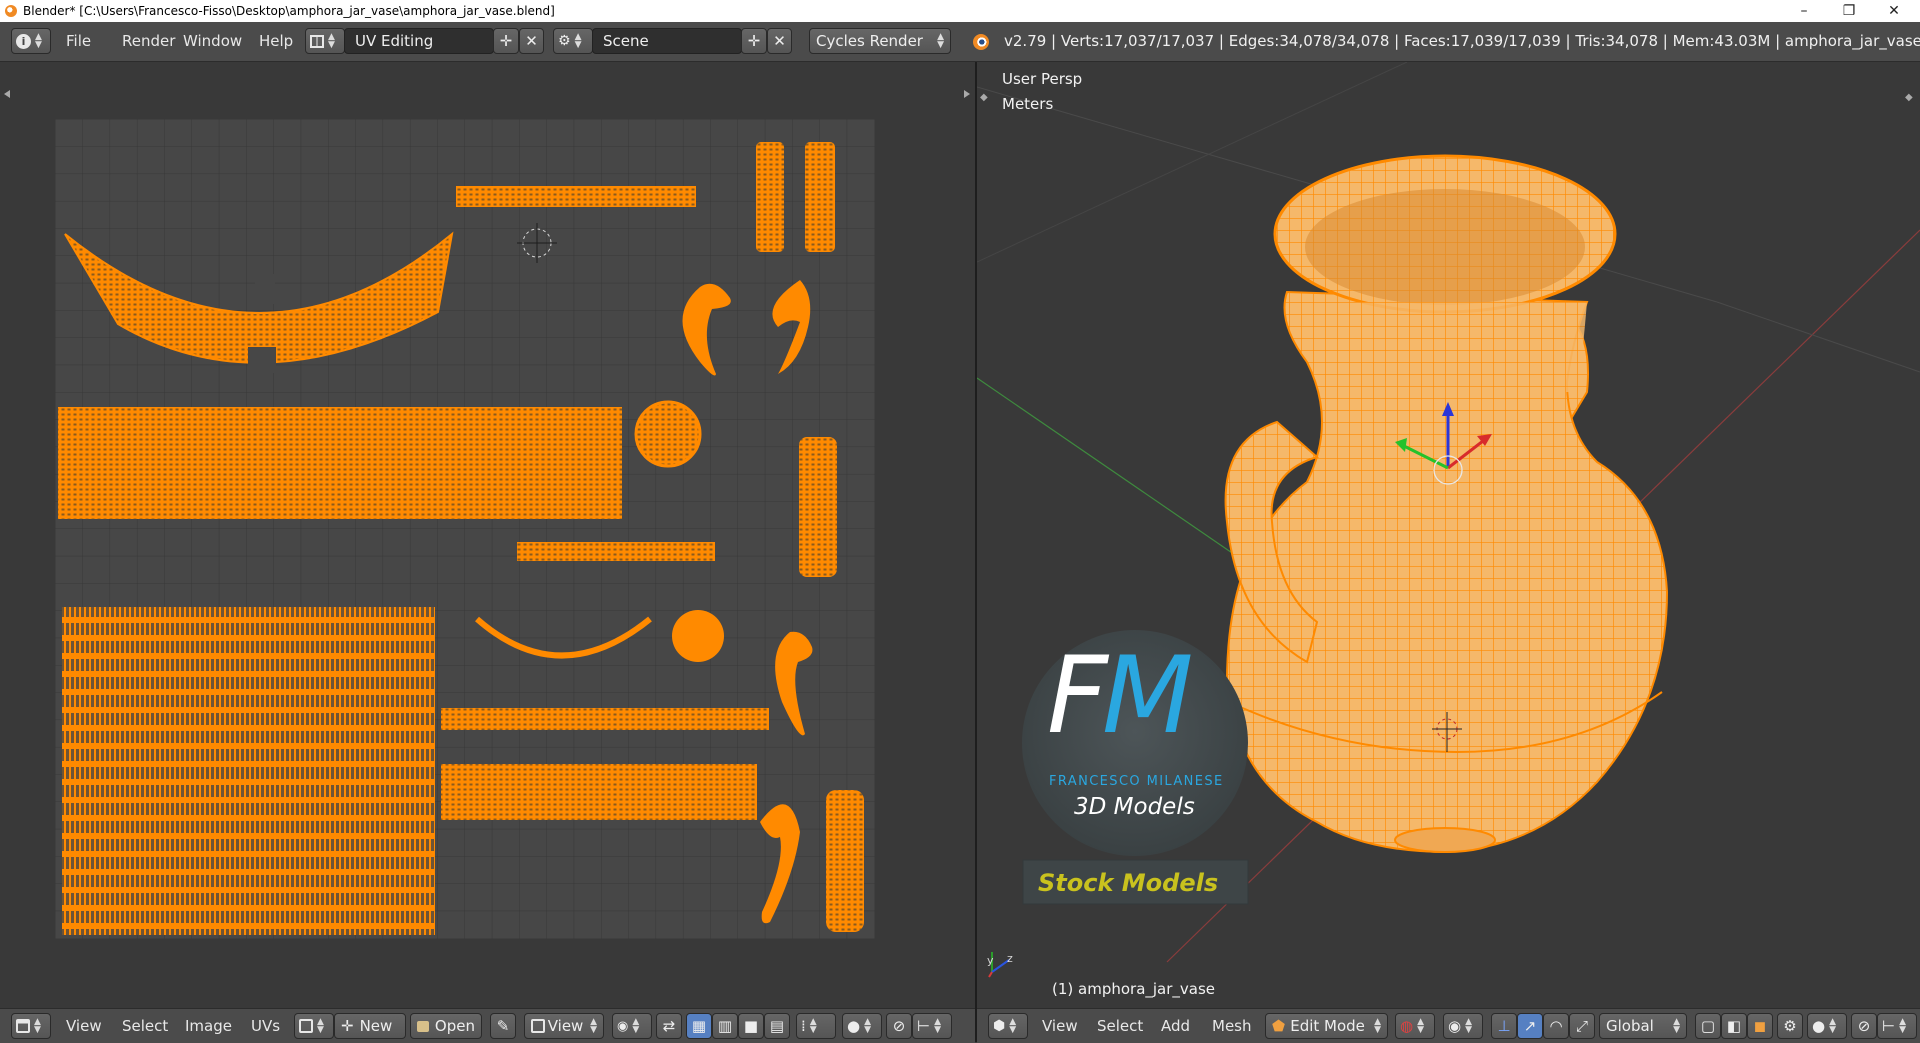 This screenshot has height=1043, width=1920. Describe the element at coordinates (7, 94) in the screenshot. I see `toolshelf-toggle-arrow` at that location.